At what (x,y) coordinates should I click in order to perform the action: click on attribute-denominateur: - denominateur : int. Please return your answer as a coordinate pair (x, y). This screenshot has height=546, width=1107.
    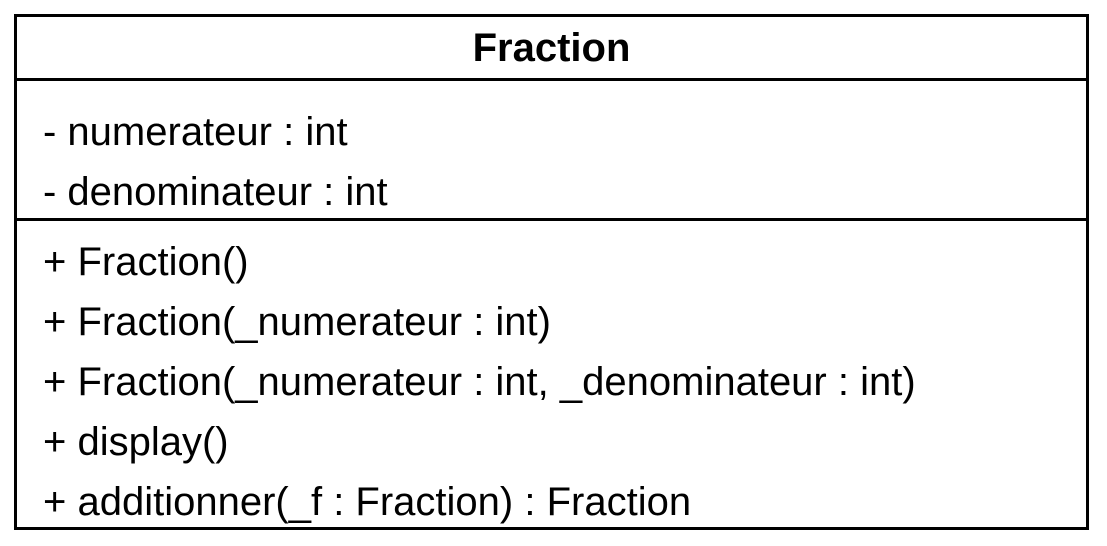
    Looking at the image, I should click on (215, 192).